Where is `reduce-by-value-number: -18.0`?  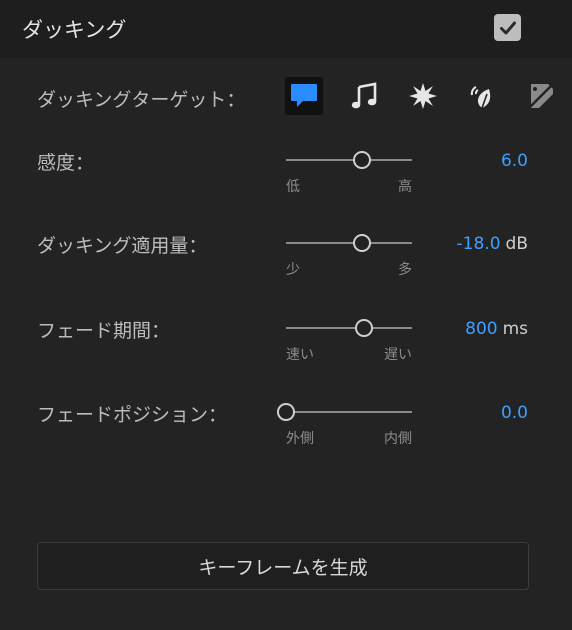
reduce-by-value-number: -18.0 is located at coordinates (479, 244).